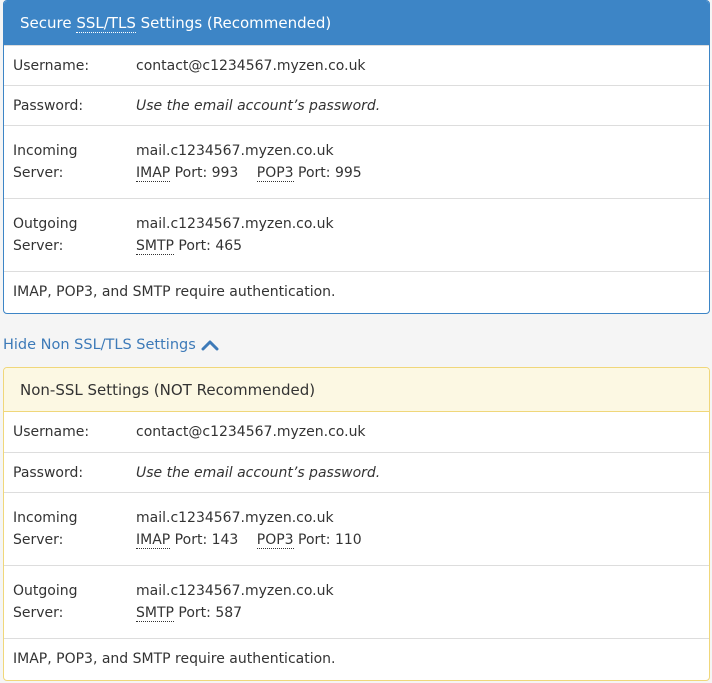 The image size is (712, 683). What do you see at coordinates (356, 390) in the screenshot?
I see `nonssl-panel-heading: Non-SSL Settings (NOT Recommended)` at bounding box center [356, 390].